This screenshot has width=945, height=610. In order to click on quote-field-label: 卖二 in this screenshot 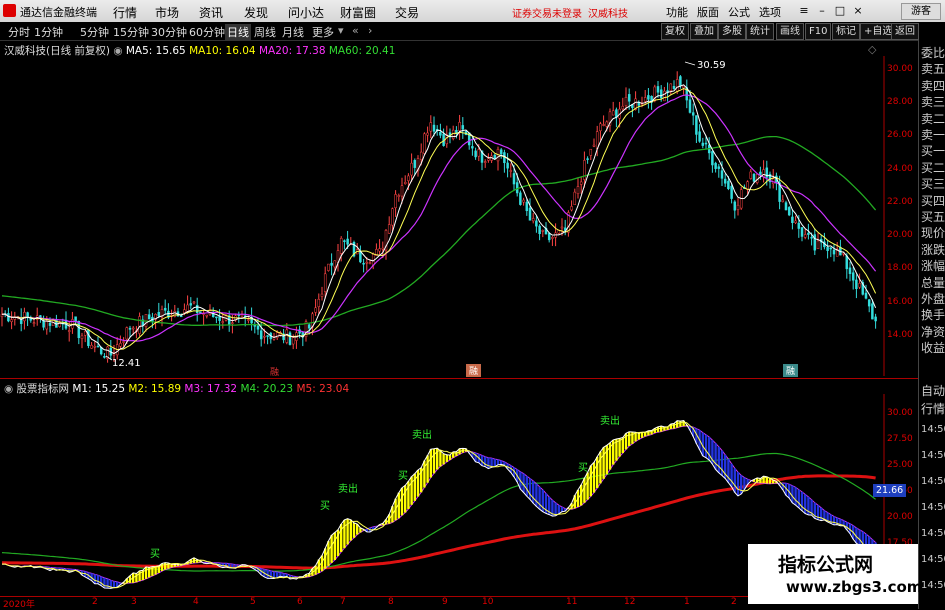, I will do `click(933, 118)`.